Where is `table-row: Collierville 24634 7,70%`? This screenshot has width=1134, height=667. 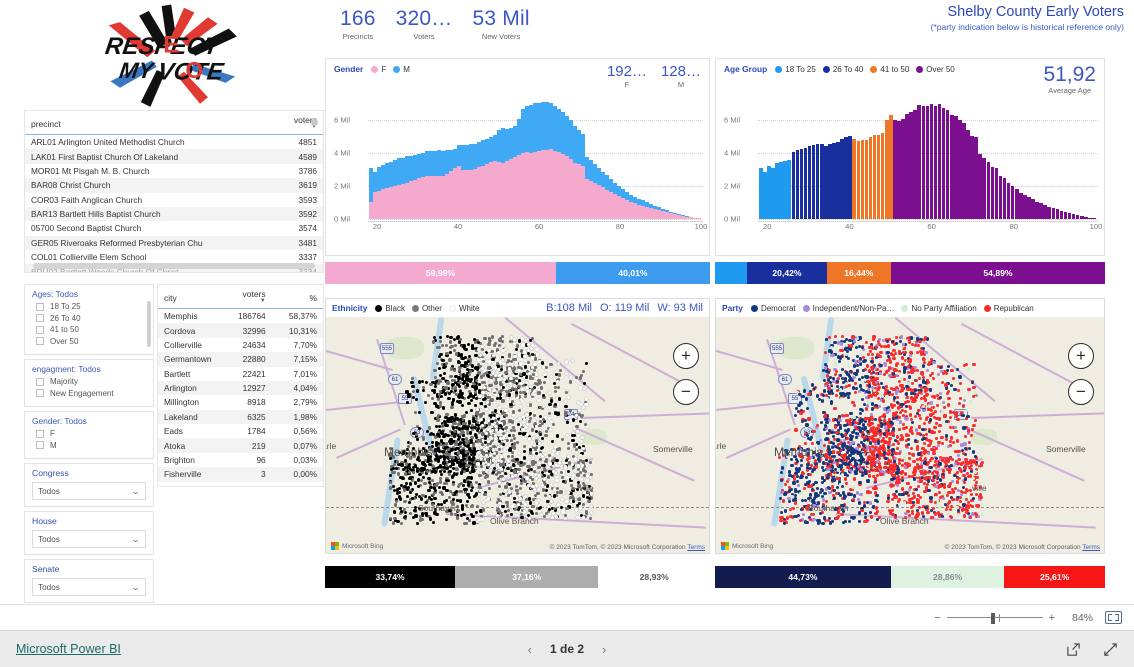 table-row: Collierville 24634 7,70% is located at coordinates (240, 345).